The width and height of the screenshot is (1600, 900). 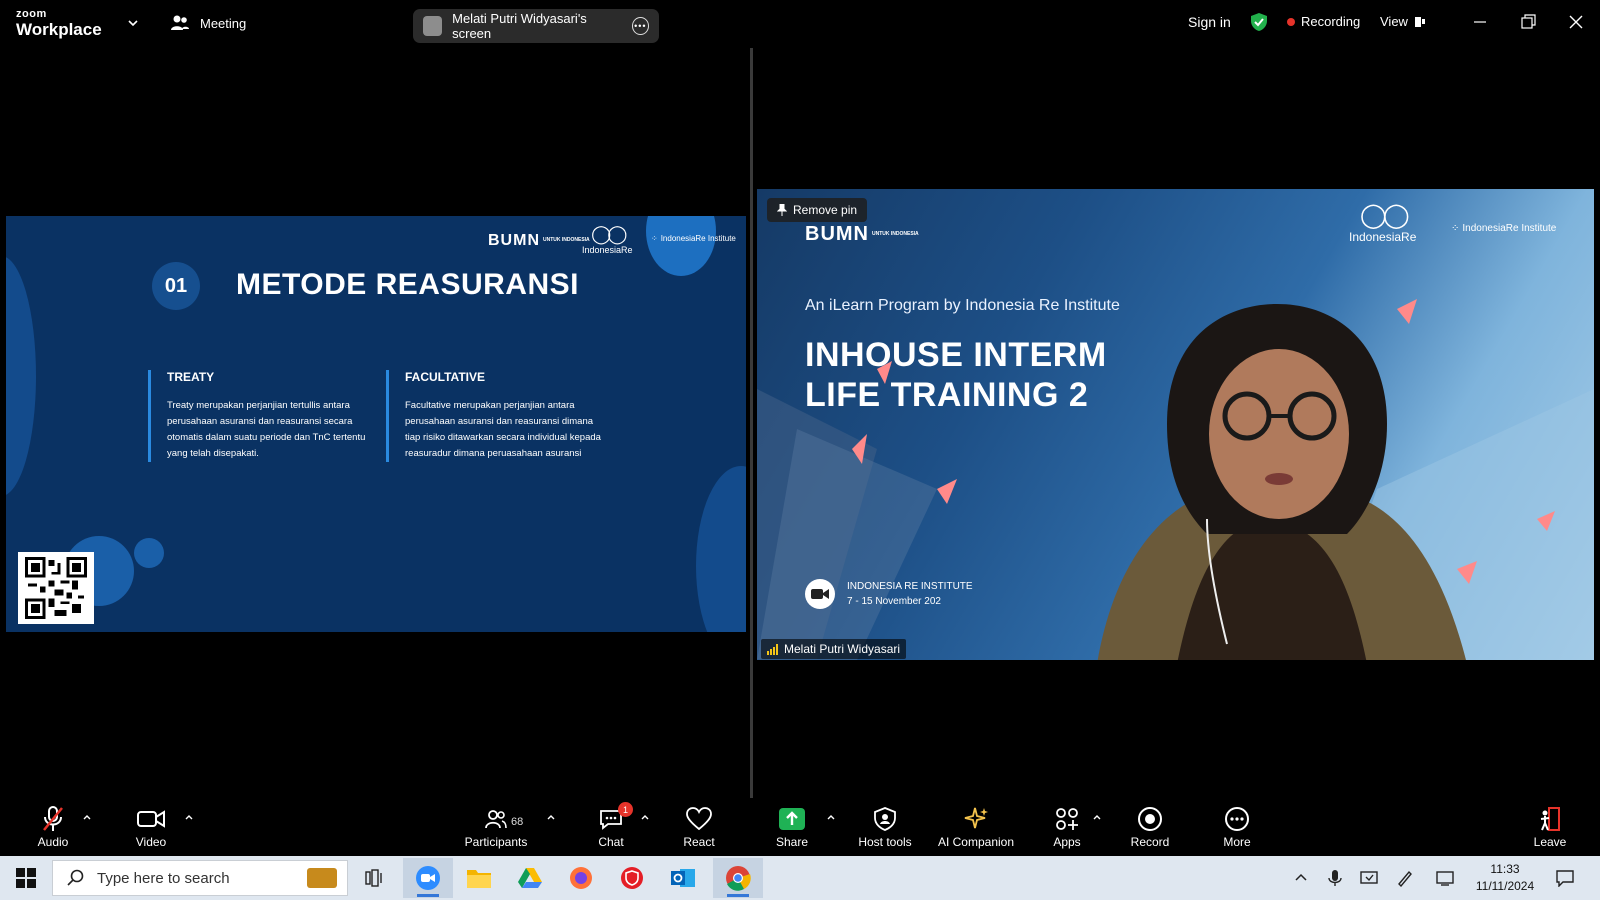 What do you see at coordinates (1384, 215) in the screenshot?
I see `video-indonesiare-rings-icon: ◯◯` at bounding box center [1384, 215].